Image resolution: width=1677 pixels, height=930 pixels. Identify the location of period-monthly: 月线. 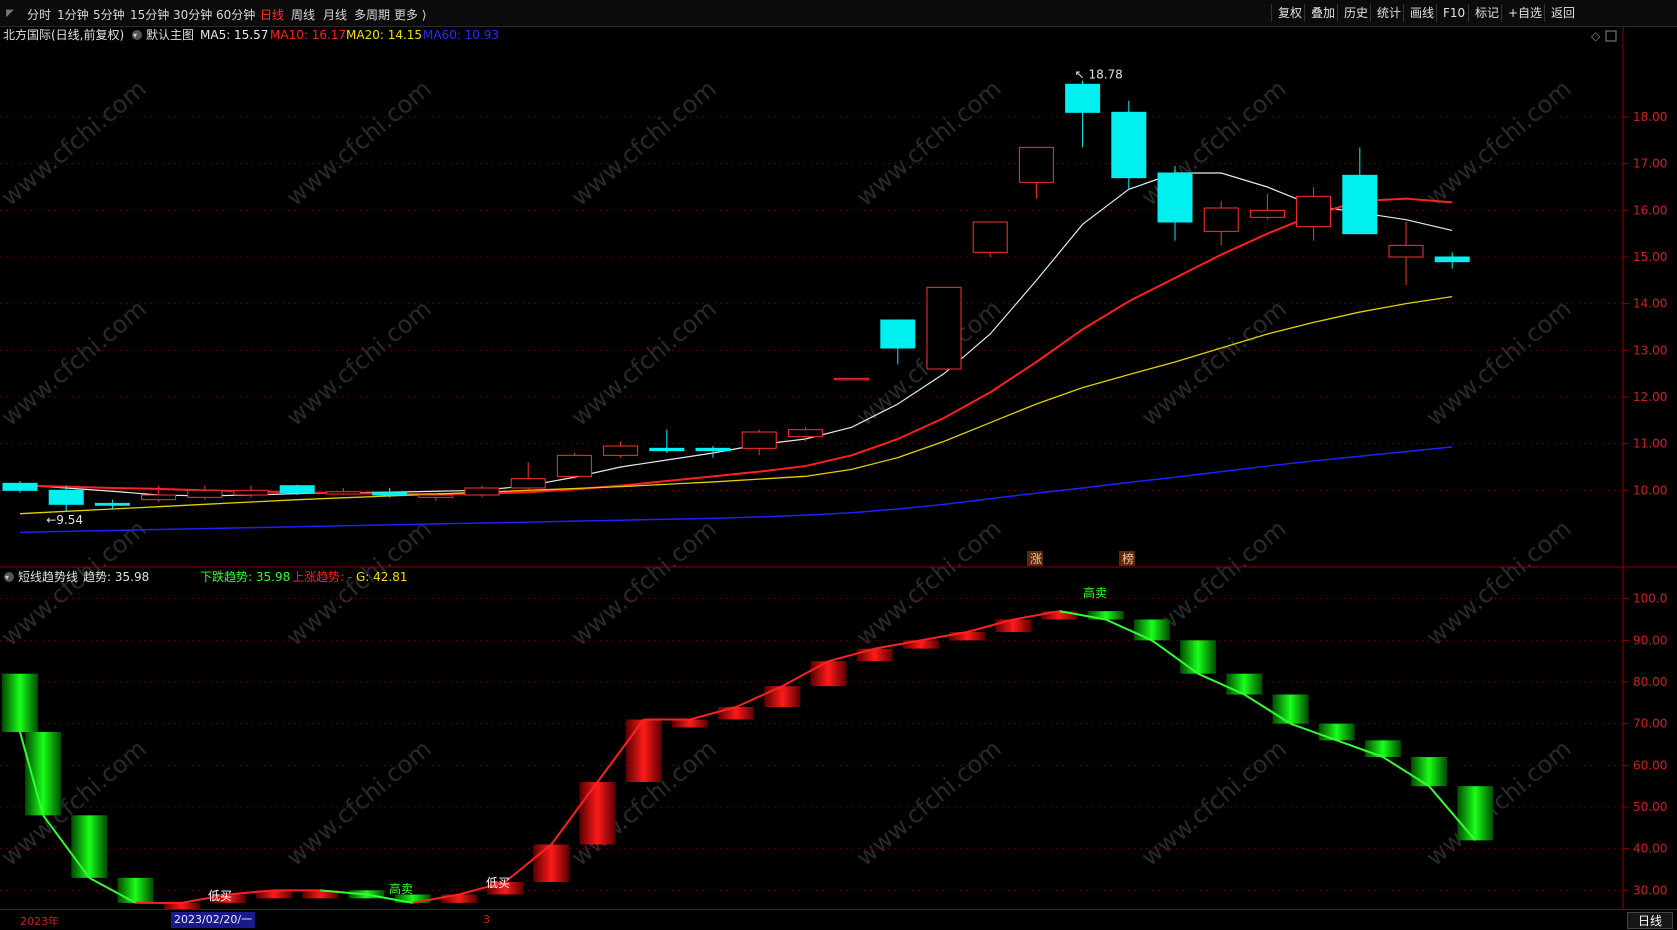
(335, 14).